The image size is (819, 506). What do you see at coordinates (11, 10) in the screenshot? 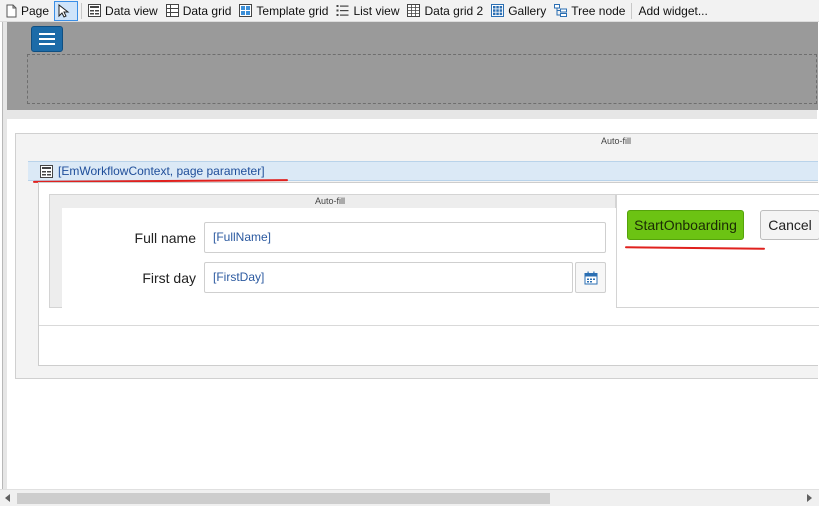
I see `page-icon` at bounding box center [11, 10].